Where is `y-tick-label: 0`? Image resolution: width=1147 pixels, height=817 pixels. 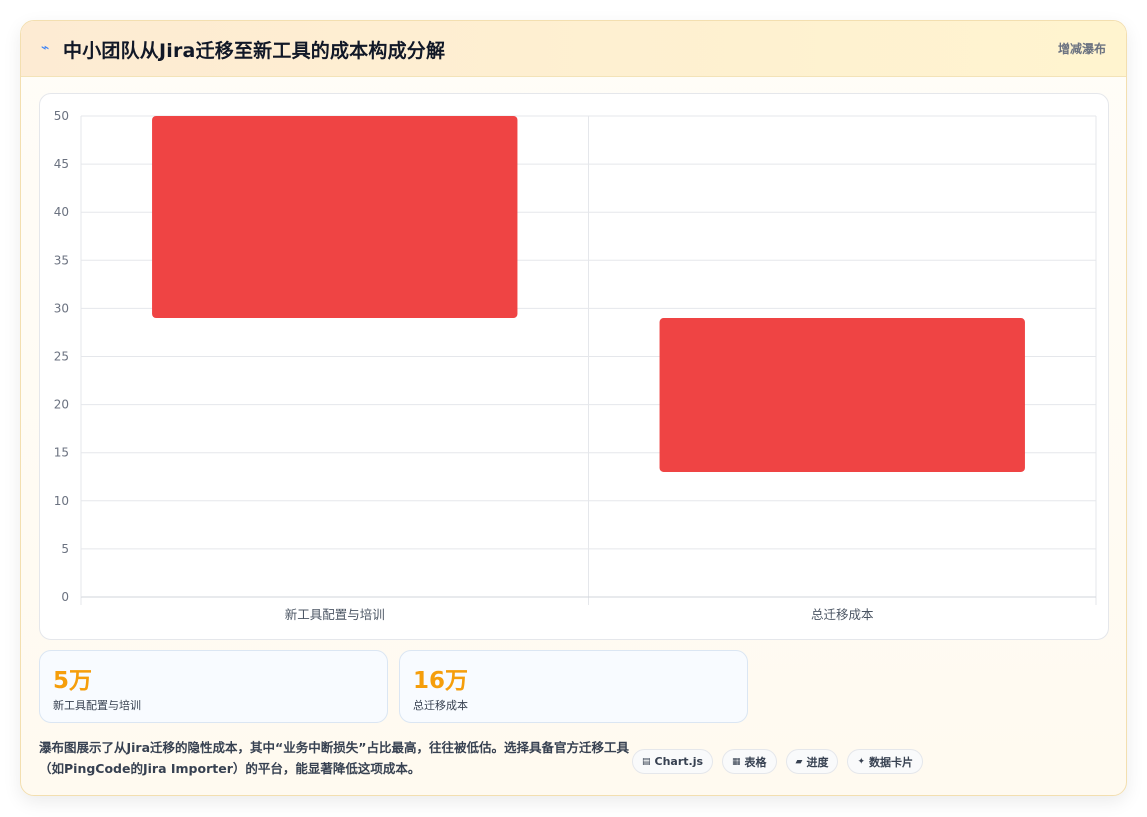
y-tick-label: 0 is located at coordinates (65, 597).